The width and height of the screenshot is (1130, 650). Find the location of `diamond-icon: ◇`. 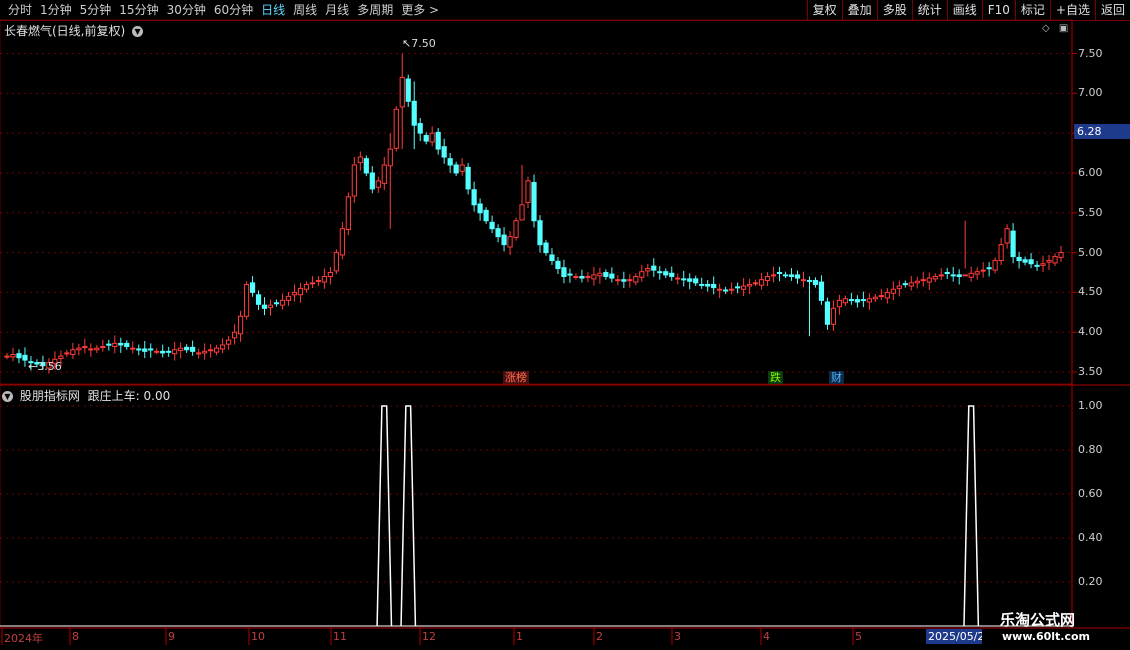

diamond-icon: ◇ is located at coordinates (1046, 28).